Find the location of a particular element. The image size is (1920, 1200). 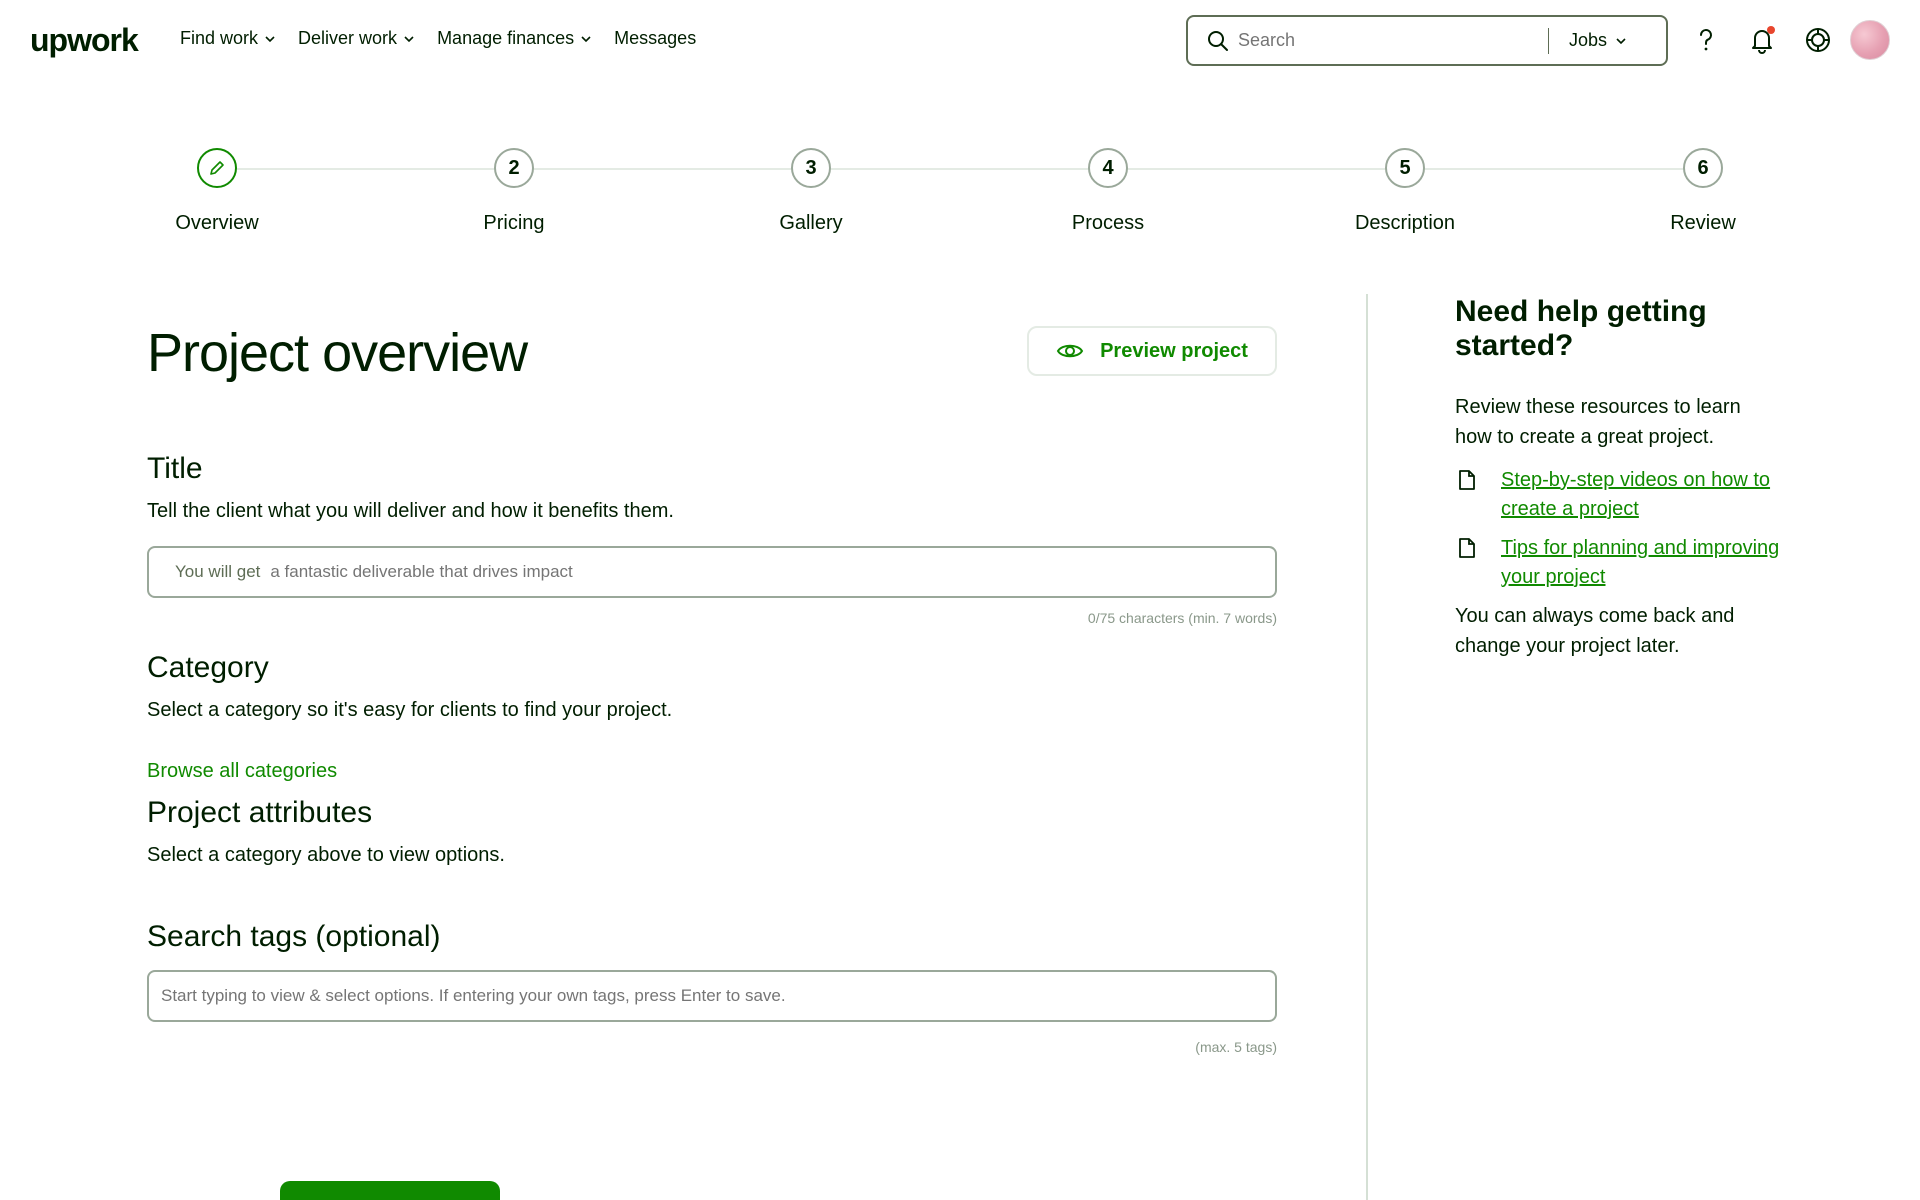

upwork-logo: upwork is located at coordinates (84, 40).